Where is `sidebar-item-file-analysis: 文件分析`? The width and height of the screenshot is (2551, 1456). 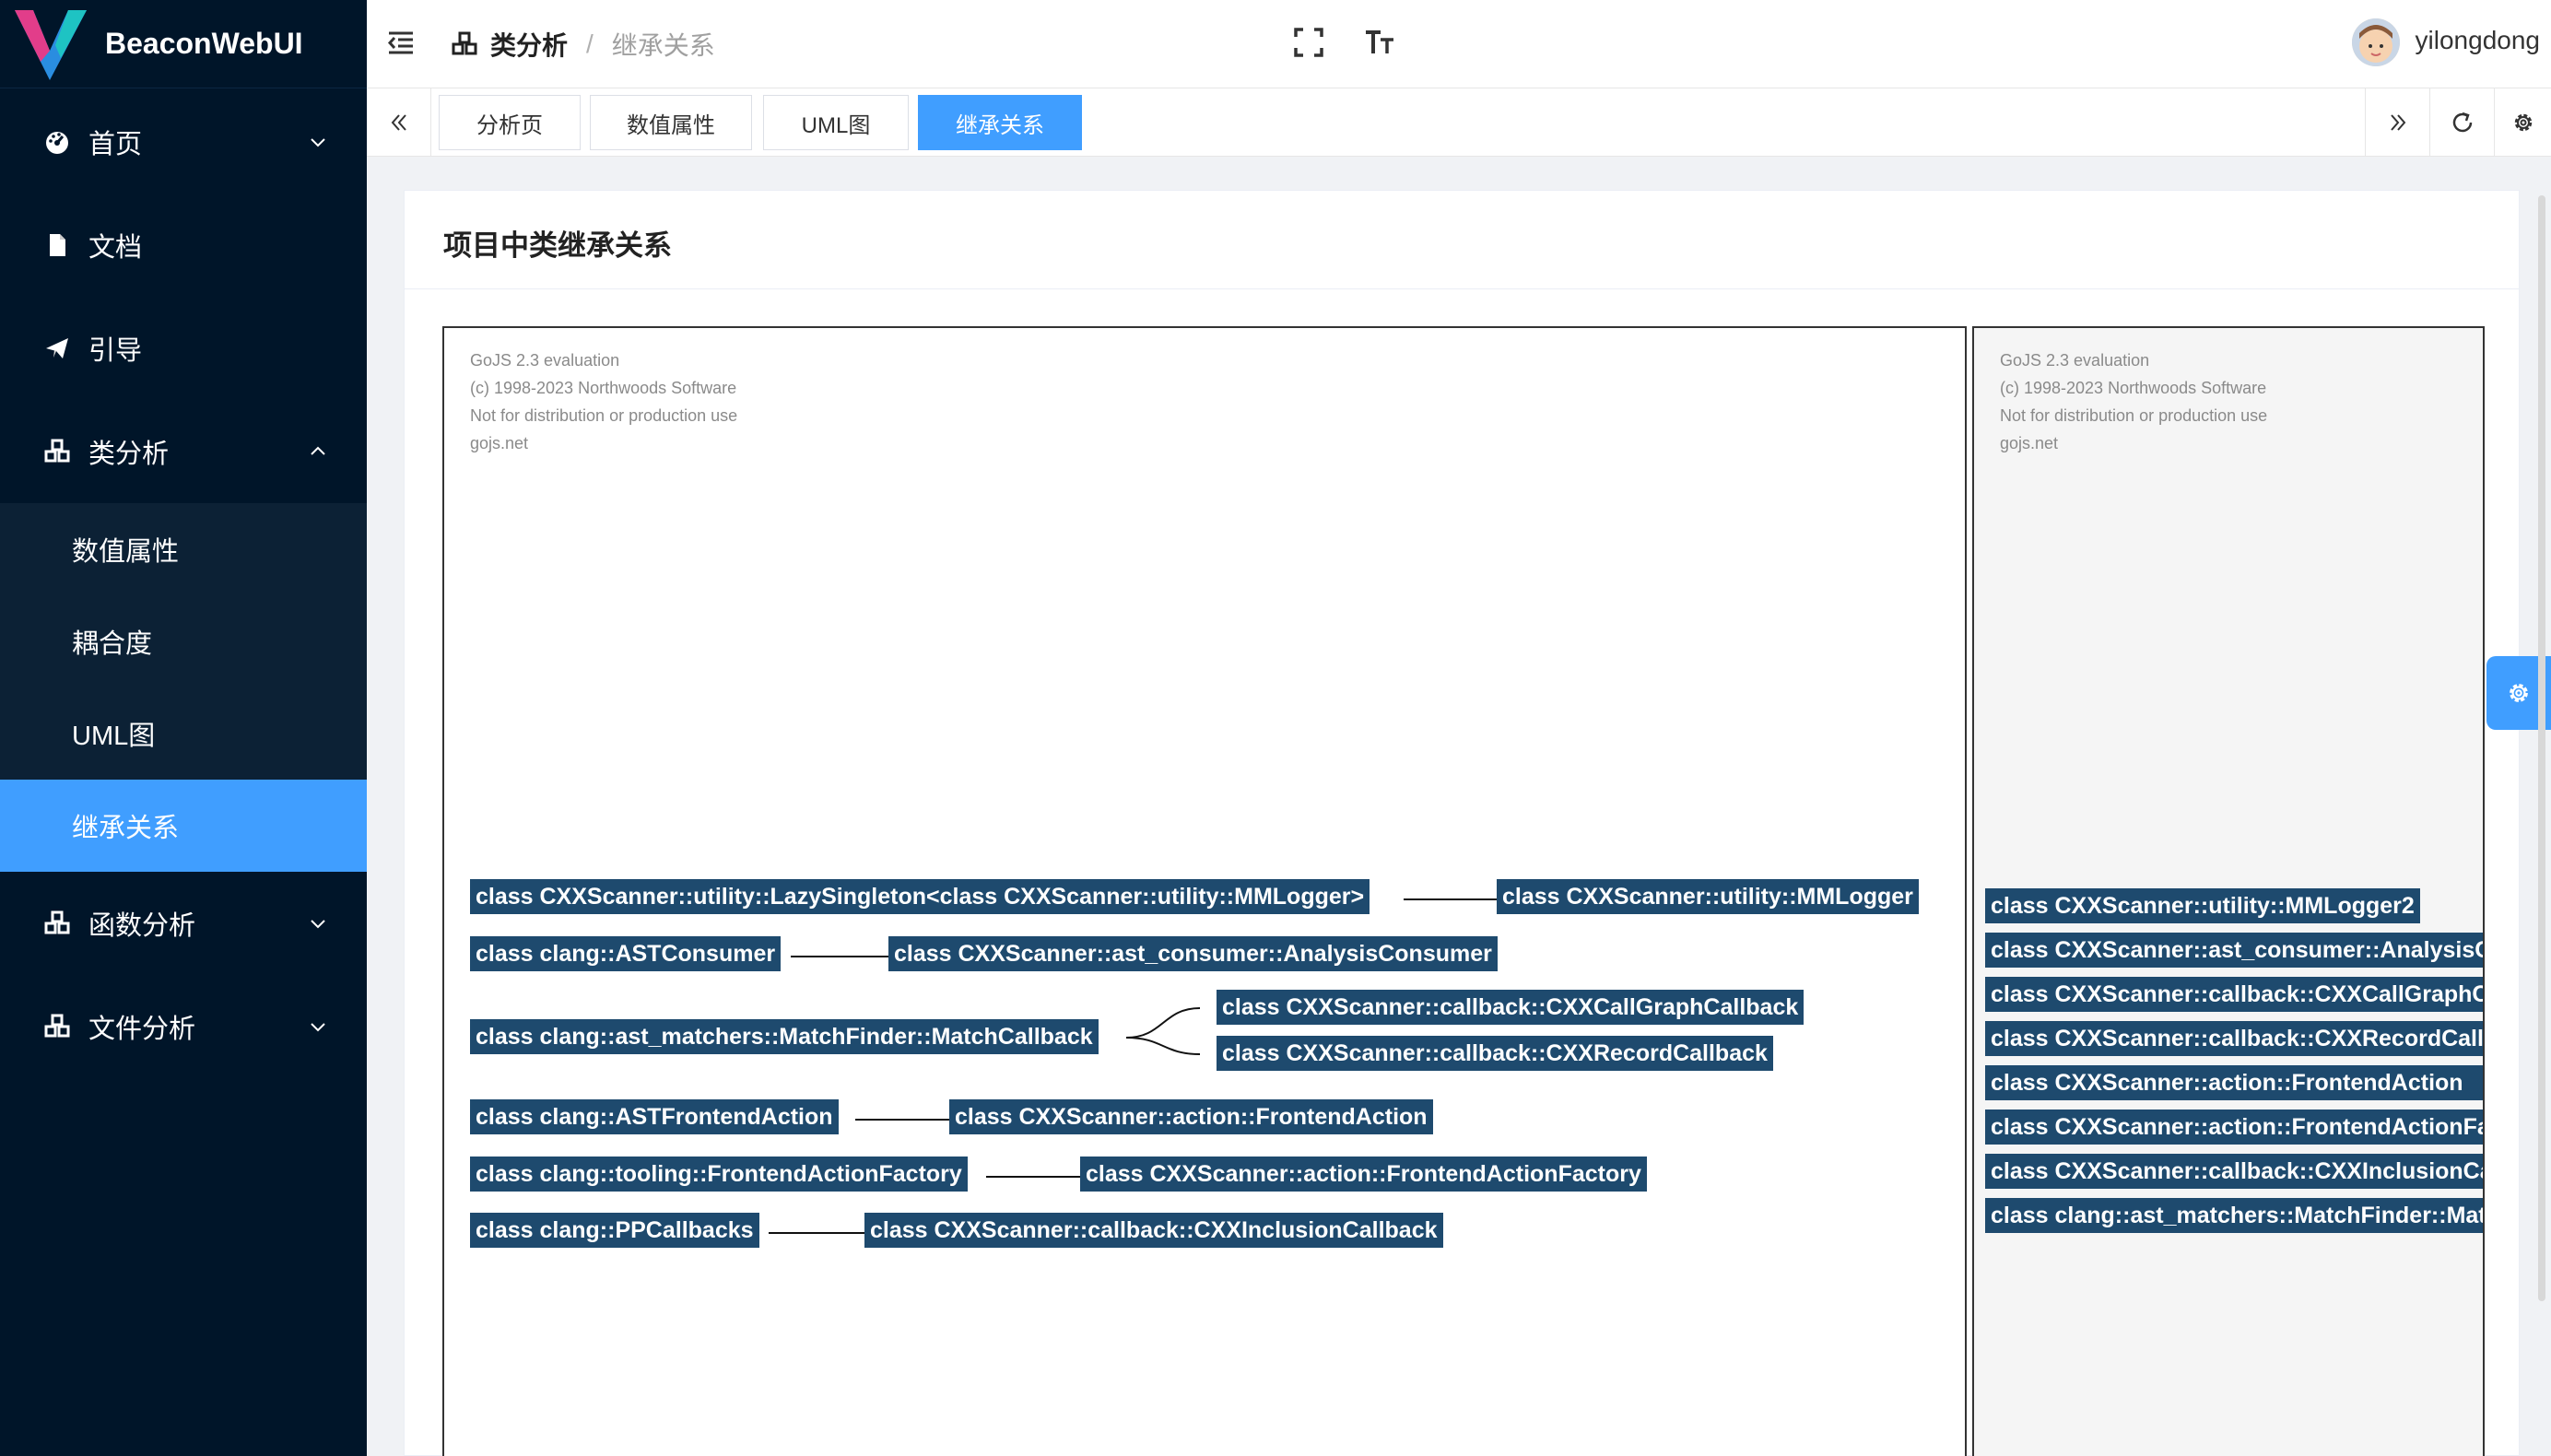 sidebar-item-file-analysis: 文件分析 is located at coordinates (183, 1026).